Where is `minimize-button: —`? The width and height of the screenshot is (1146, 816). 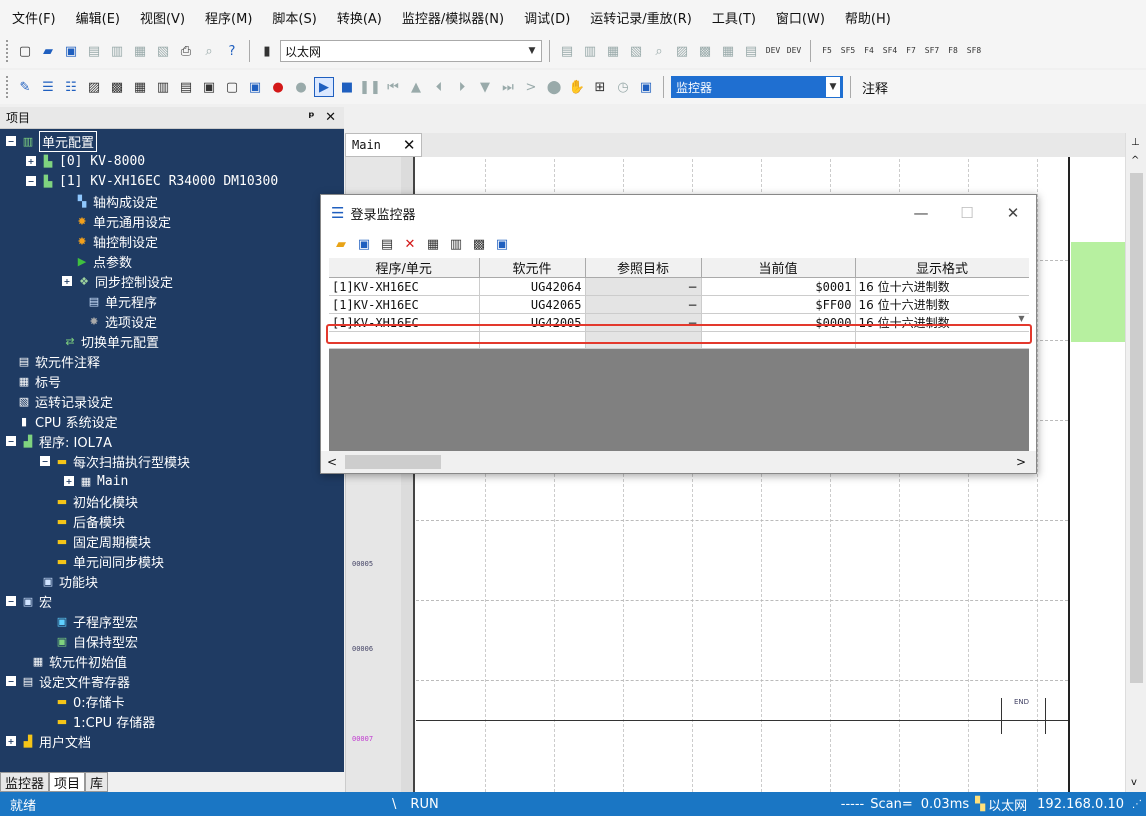 minimize-button: — is located at coordinates (921, 213).